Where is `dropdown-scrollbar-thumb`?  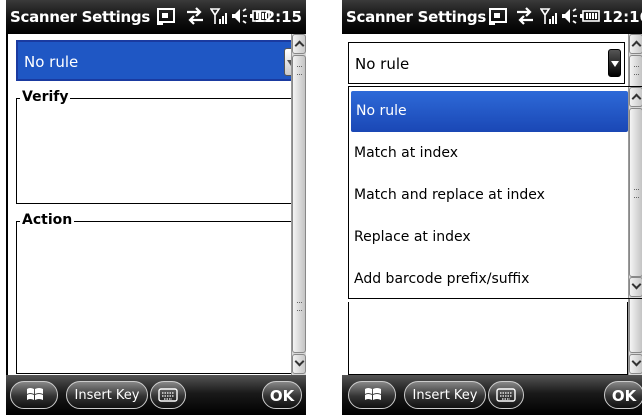 dropdown-scrollbar-thumb is located at coordinates (635, 192).